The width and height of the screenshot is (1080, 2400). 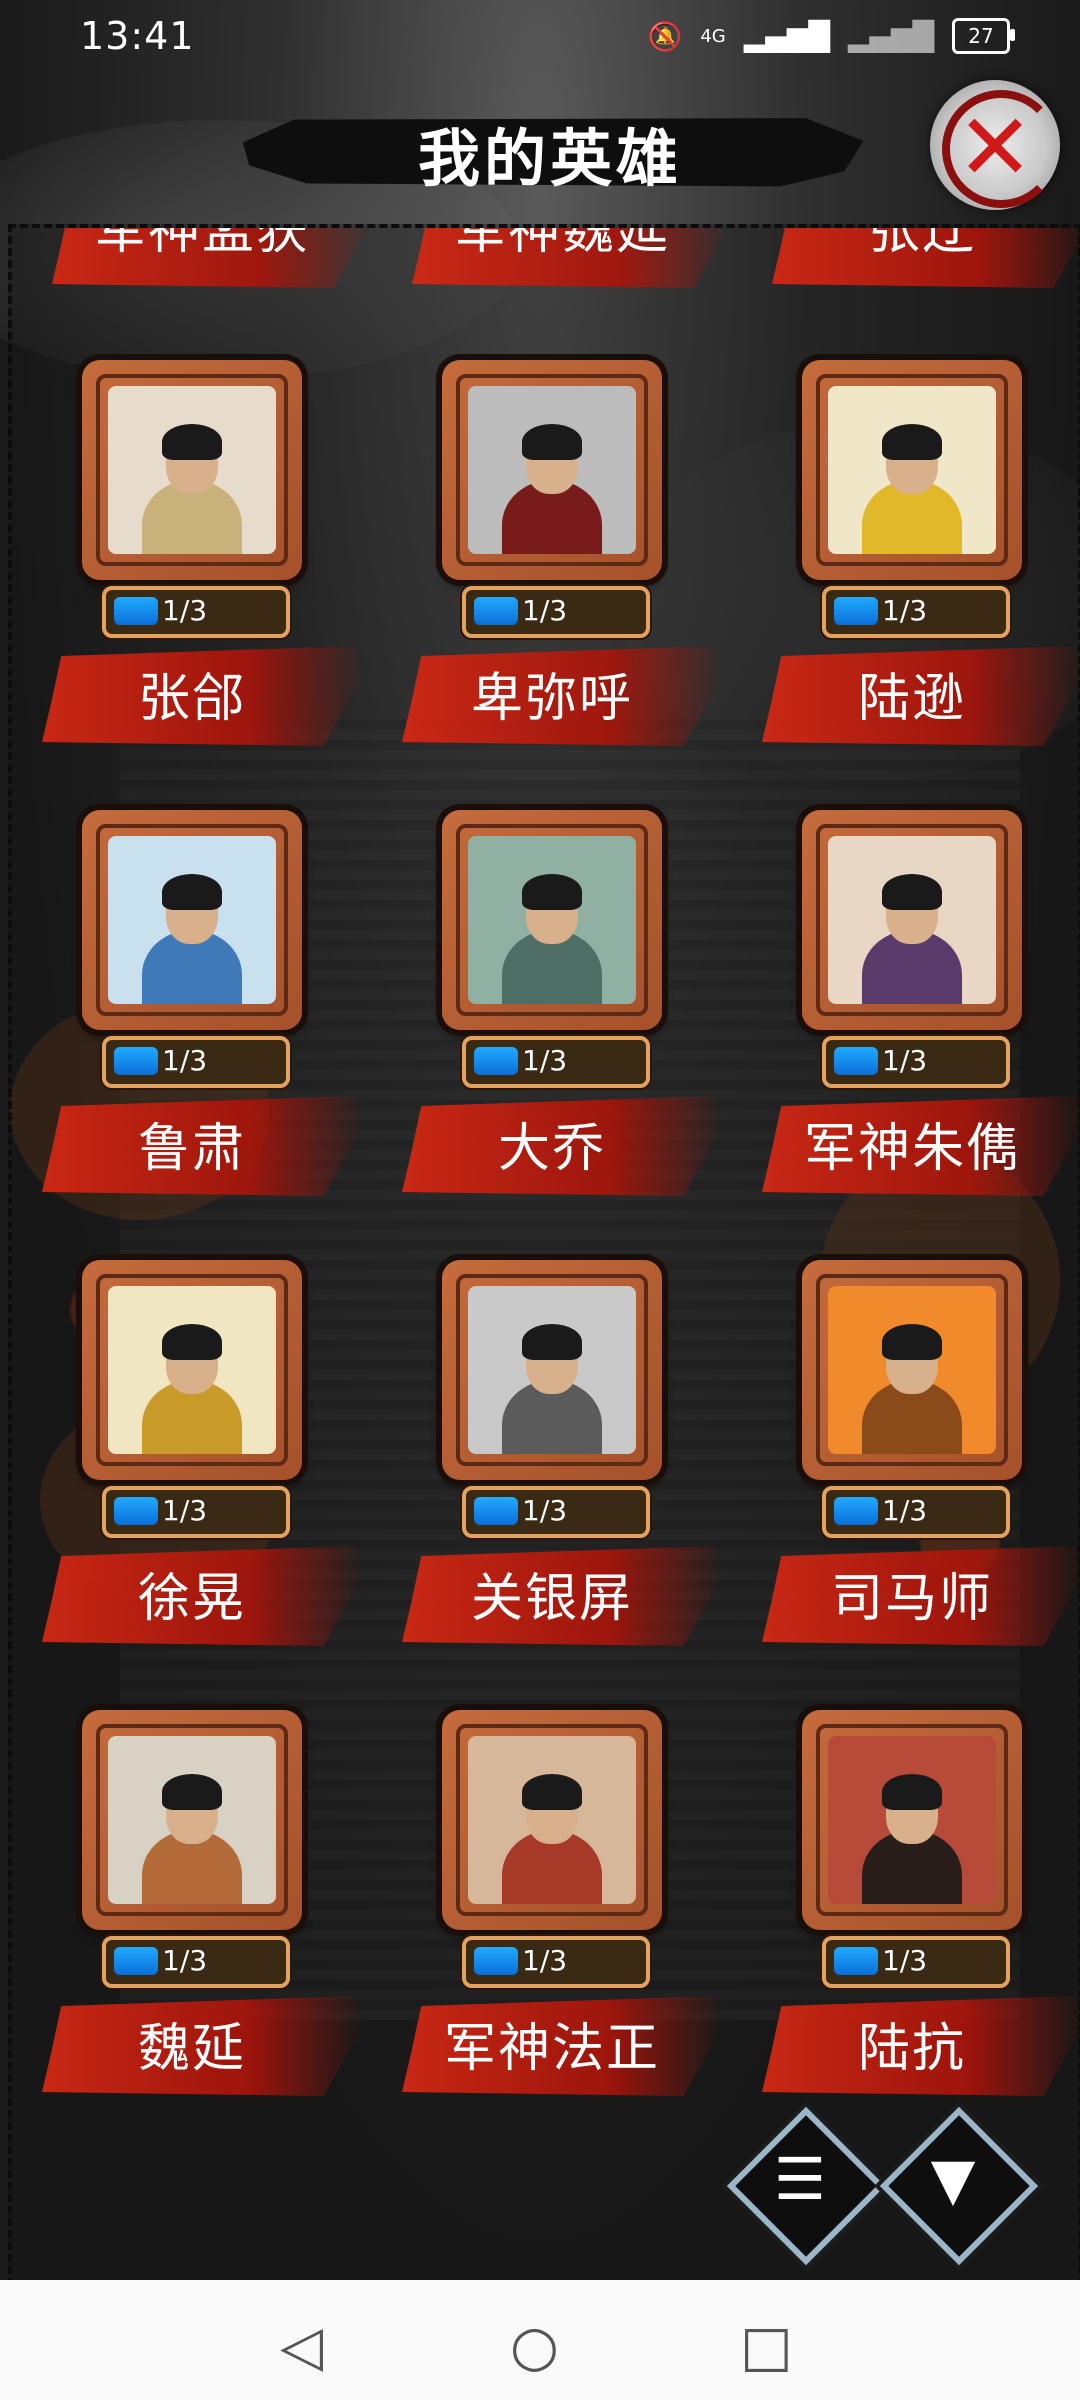 I want to click on hero-name: 大乔, so click(x=551, y=1149).